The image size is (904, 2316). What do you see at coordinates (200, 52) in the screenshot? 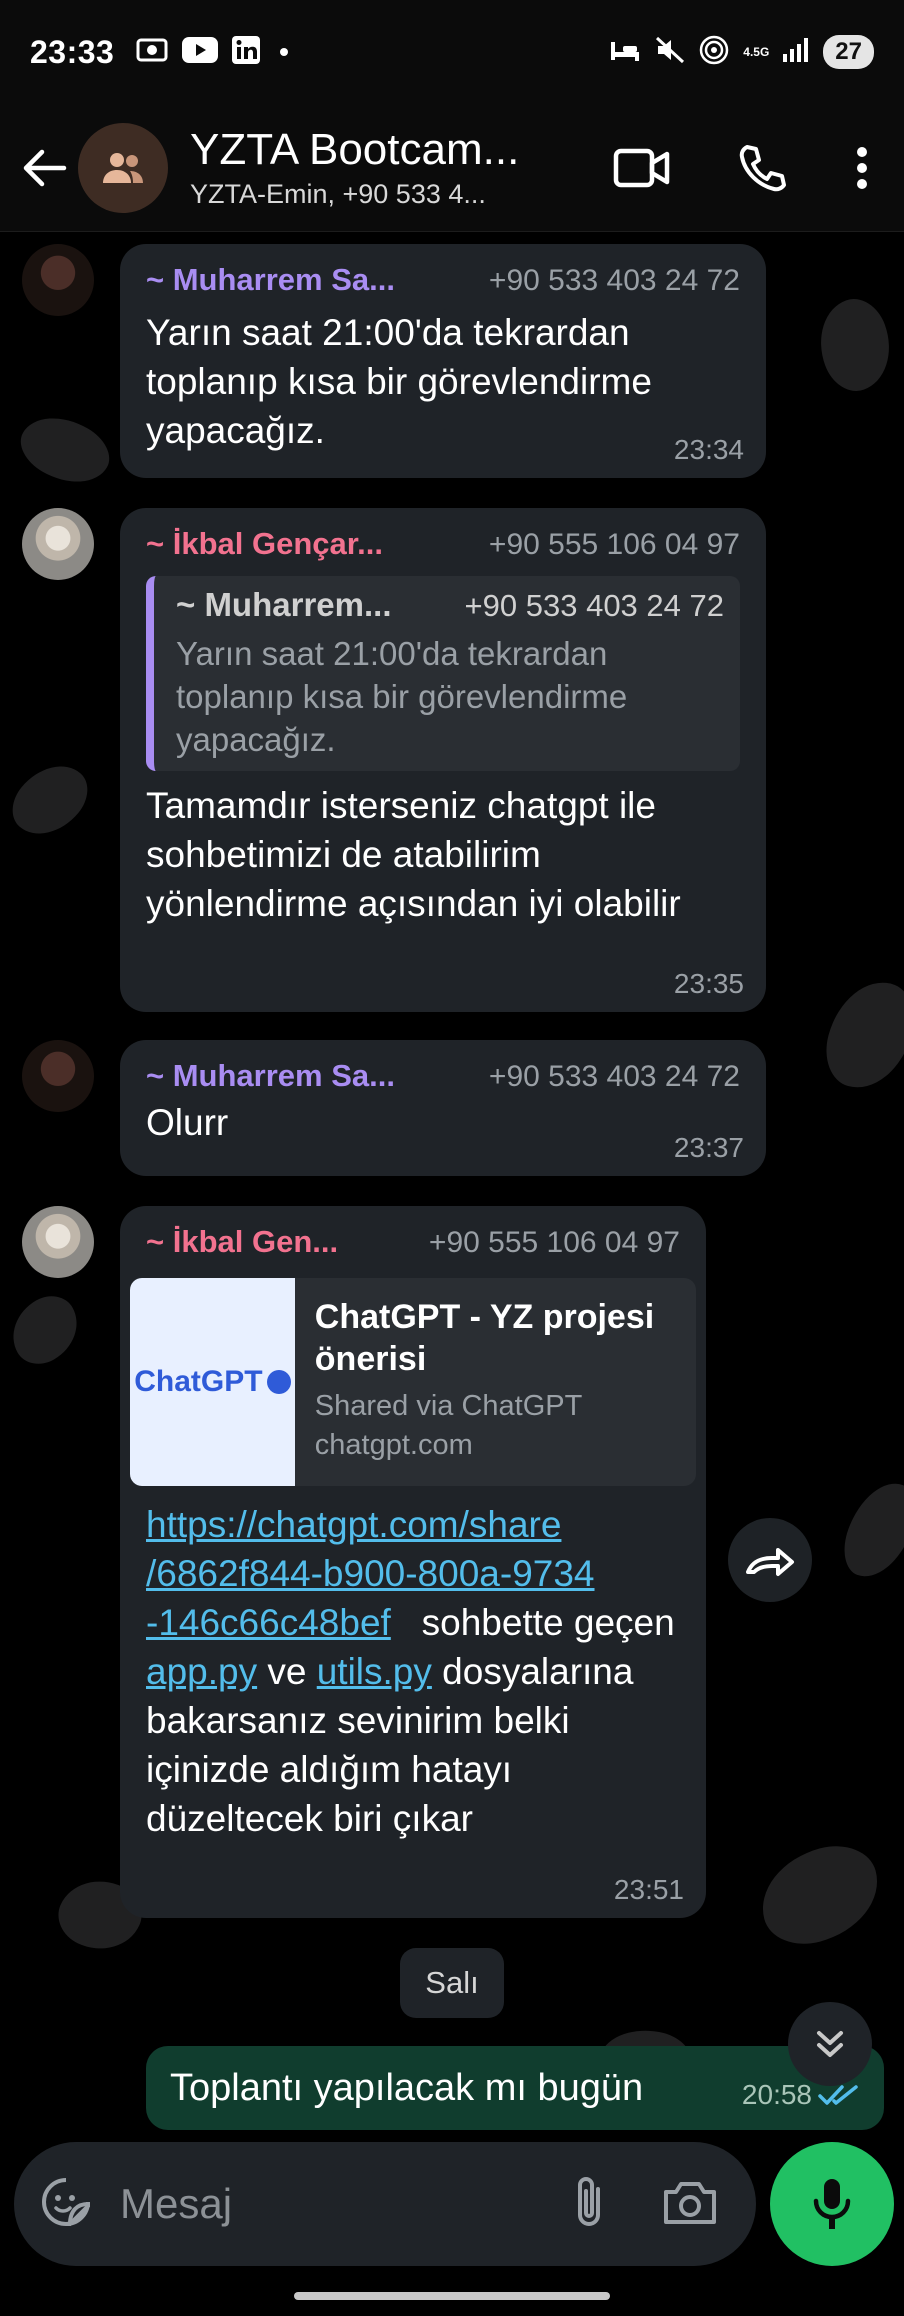
I see `youtube-icon` at bounding box center [200, 52].